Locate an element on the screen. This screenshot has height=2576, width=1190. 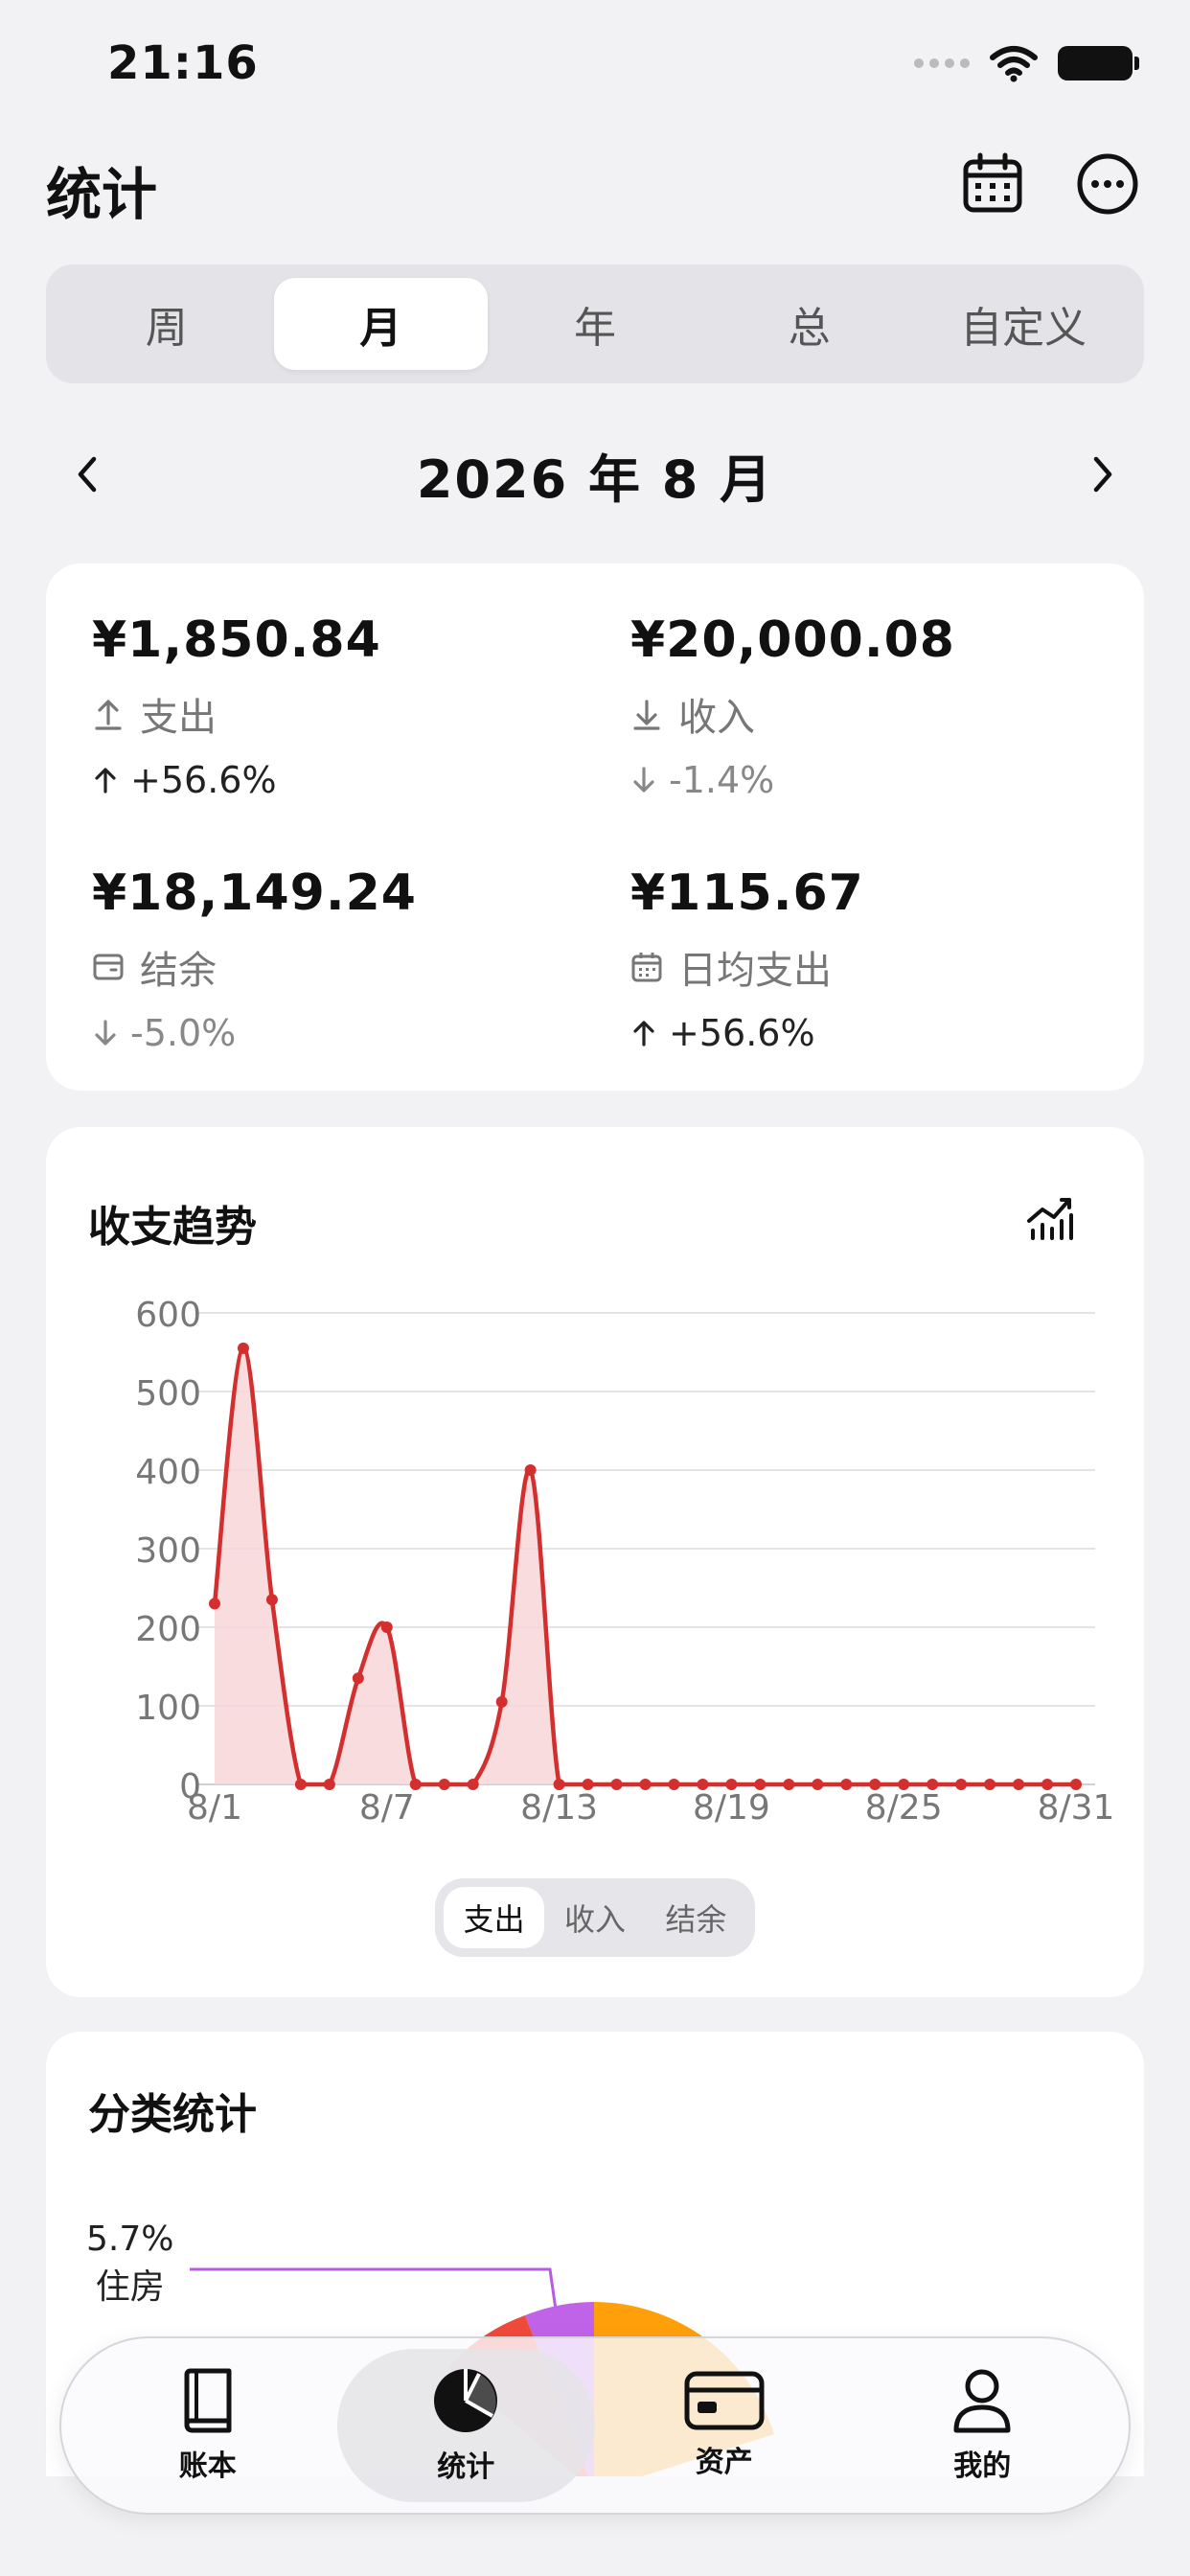
chevron-right-icon is located at coordinates (1102, 474).